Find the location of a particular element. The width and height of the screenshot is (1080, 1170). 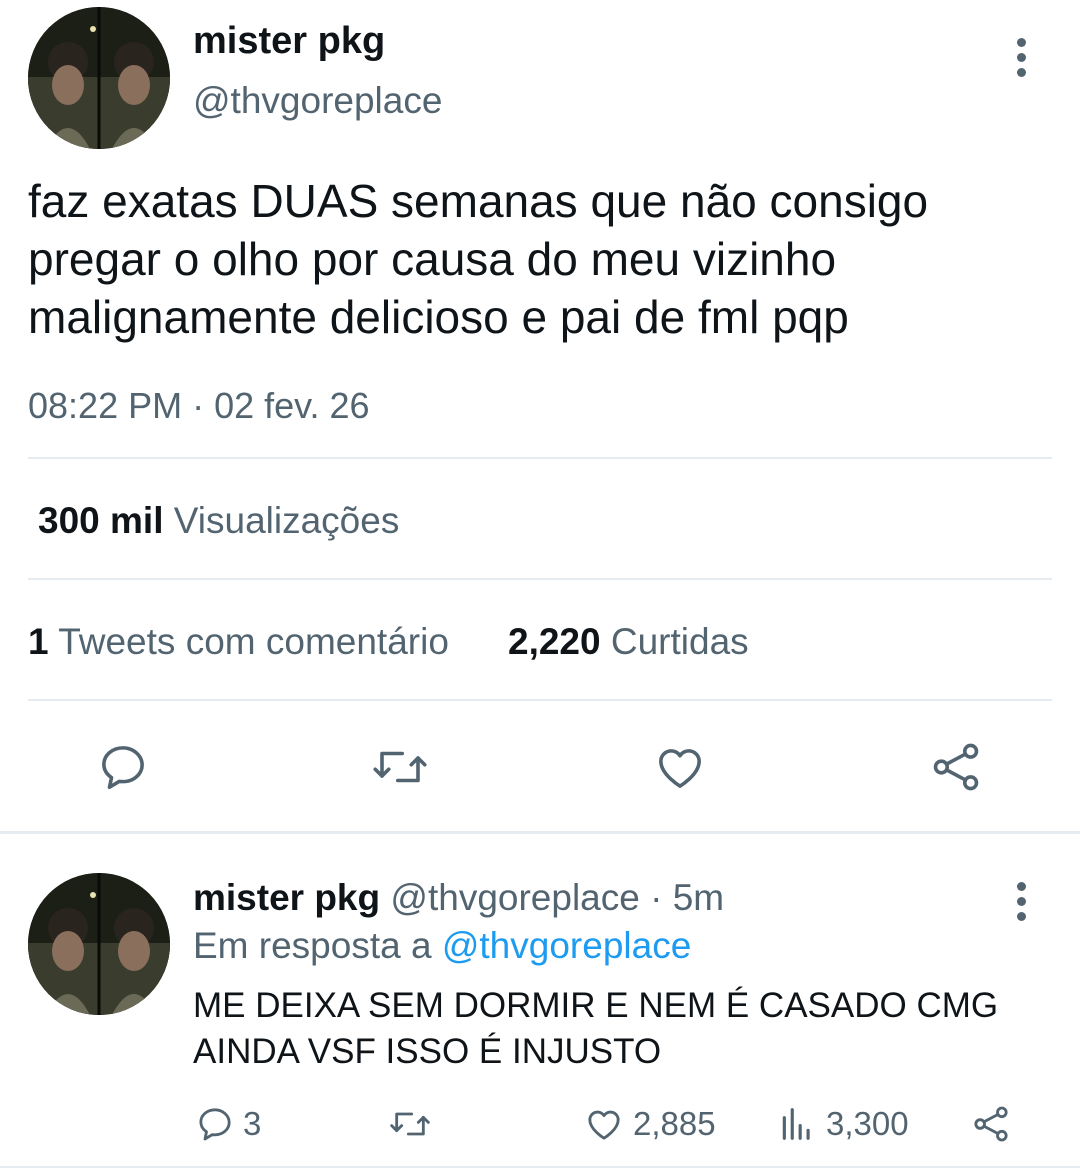

in-reply-to: Em resposta a @thvgoreplace is located at coordinates (442, 946).